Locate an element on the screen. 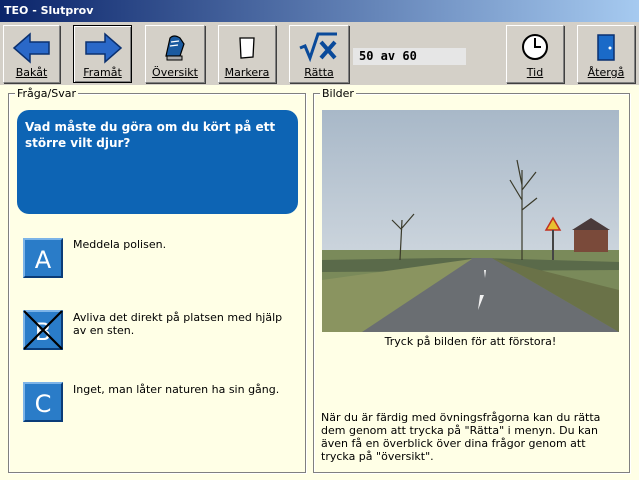 Image resolution: width=639 pixels, height=480 pixels. forward-button: Framåt is located at coordinates (102, 54).